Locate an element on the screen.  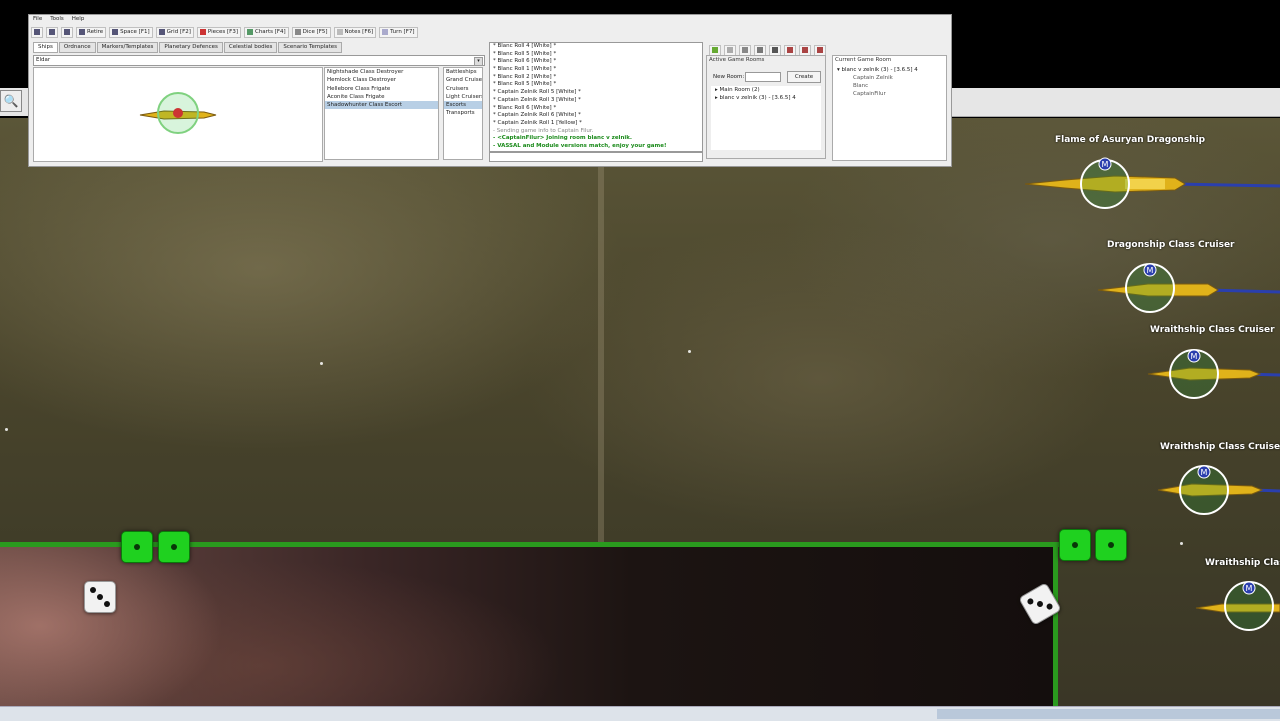
tree-item: ▸ Main Room (2) is located at coordinates (766, 90).